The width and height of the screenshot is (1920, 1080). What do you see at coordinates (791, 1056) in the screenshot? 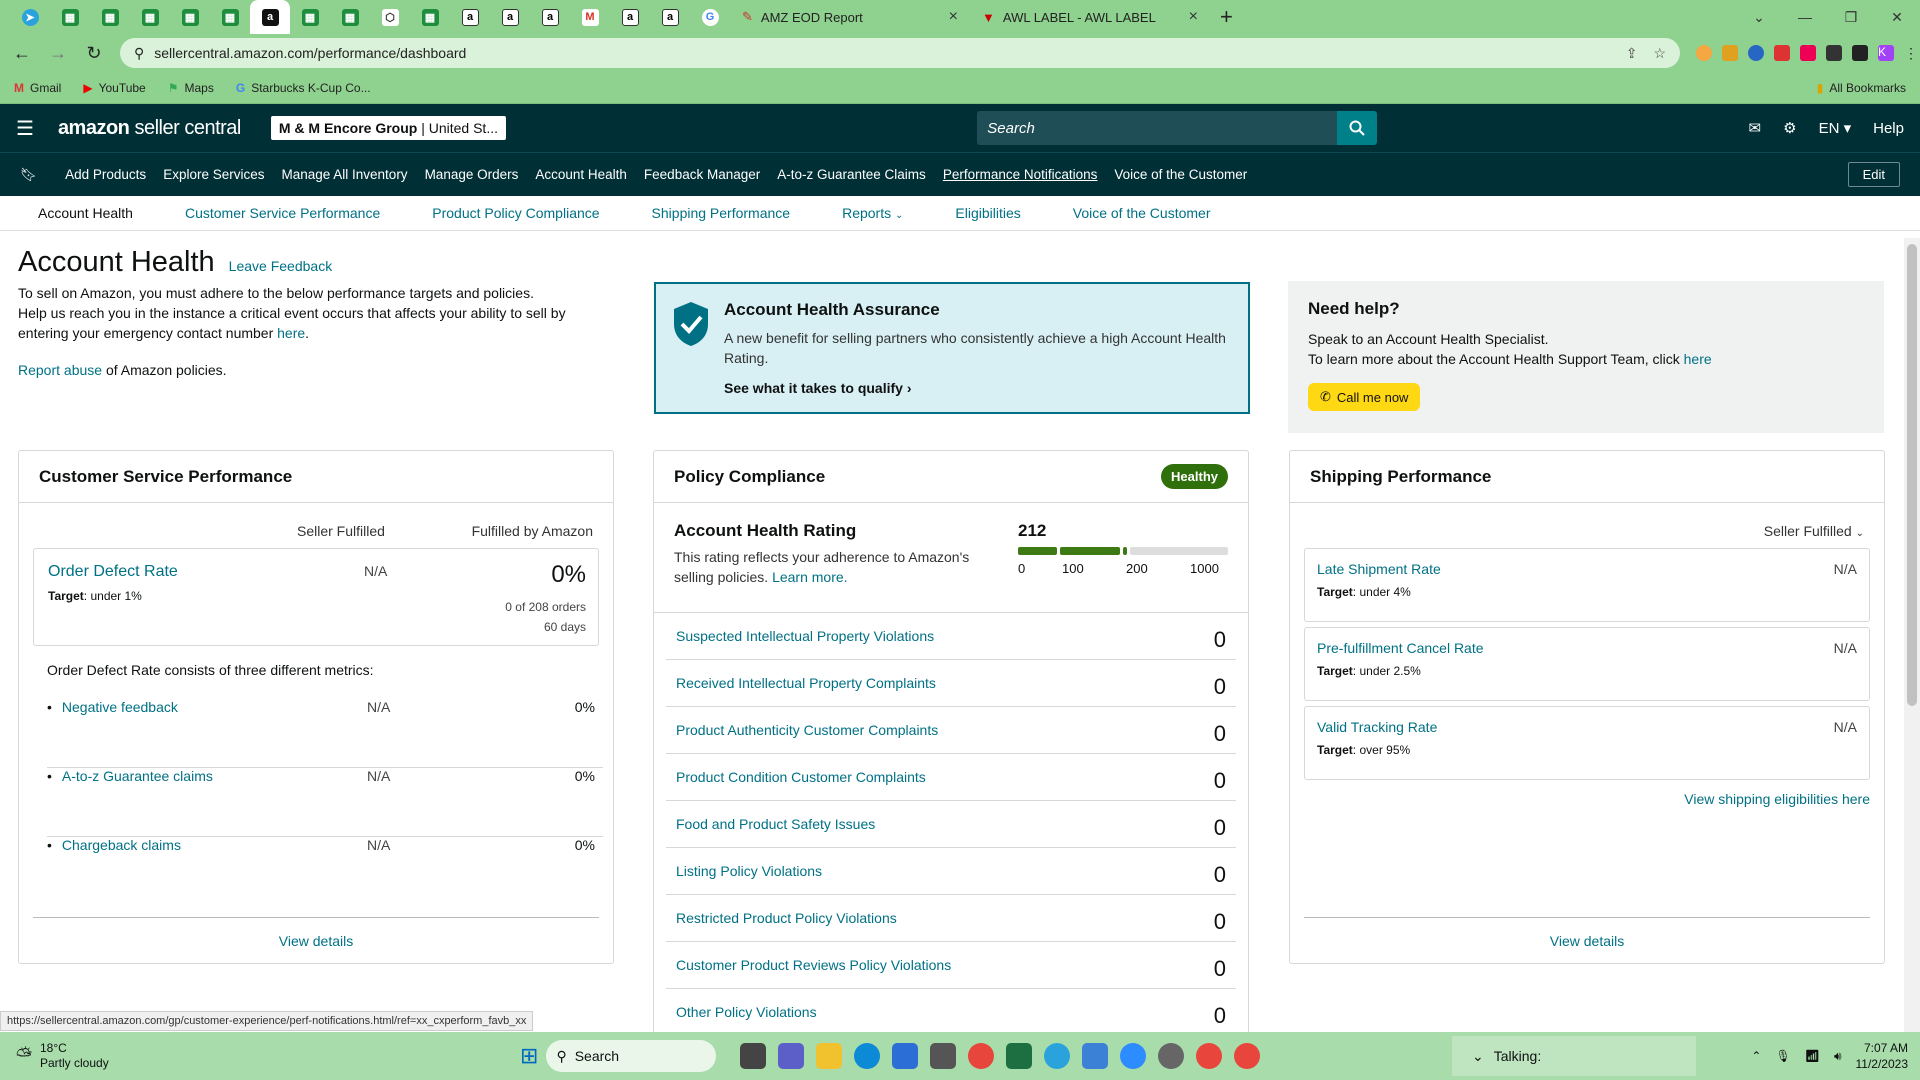
I see `teams-icon` at bounding box center [791, 1056].